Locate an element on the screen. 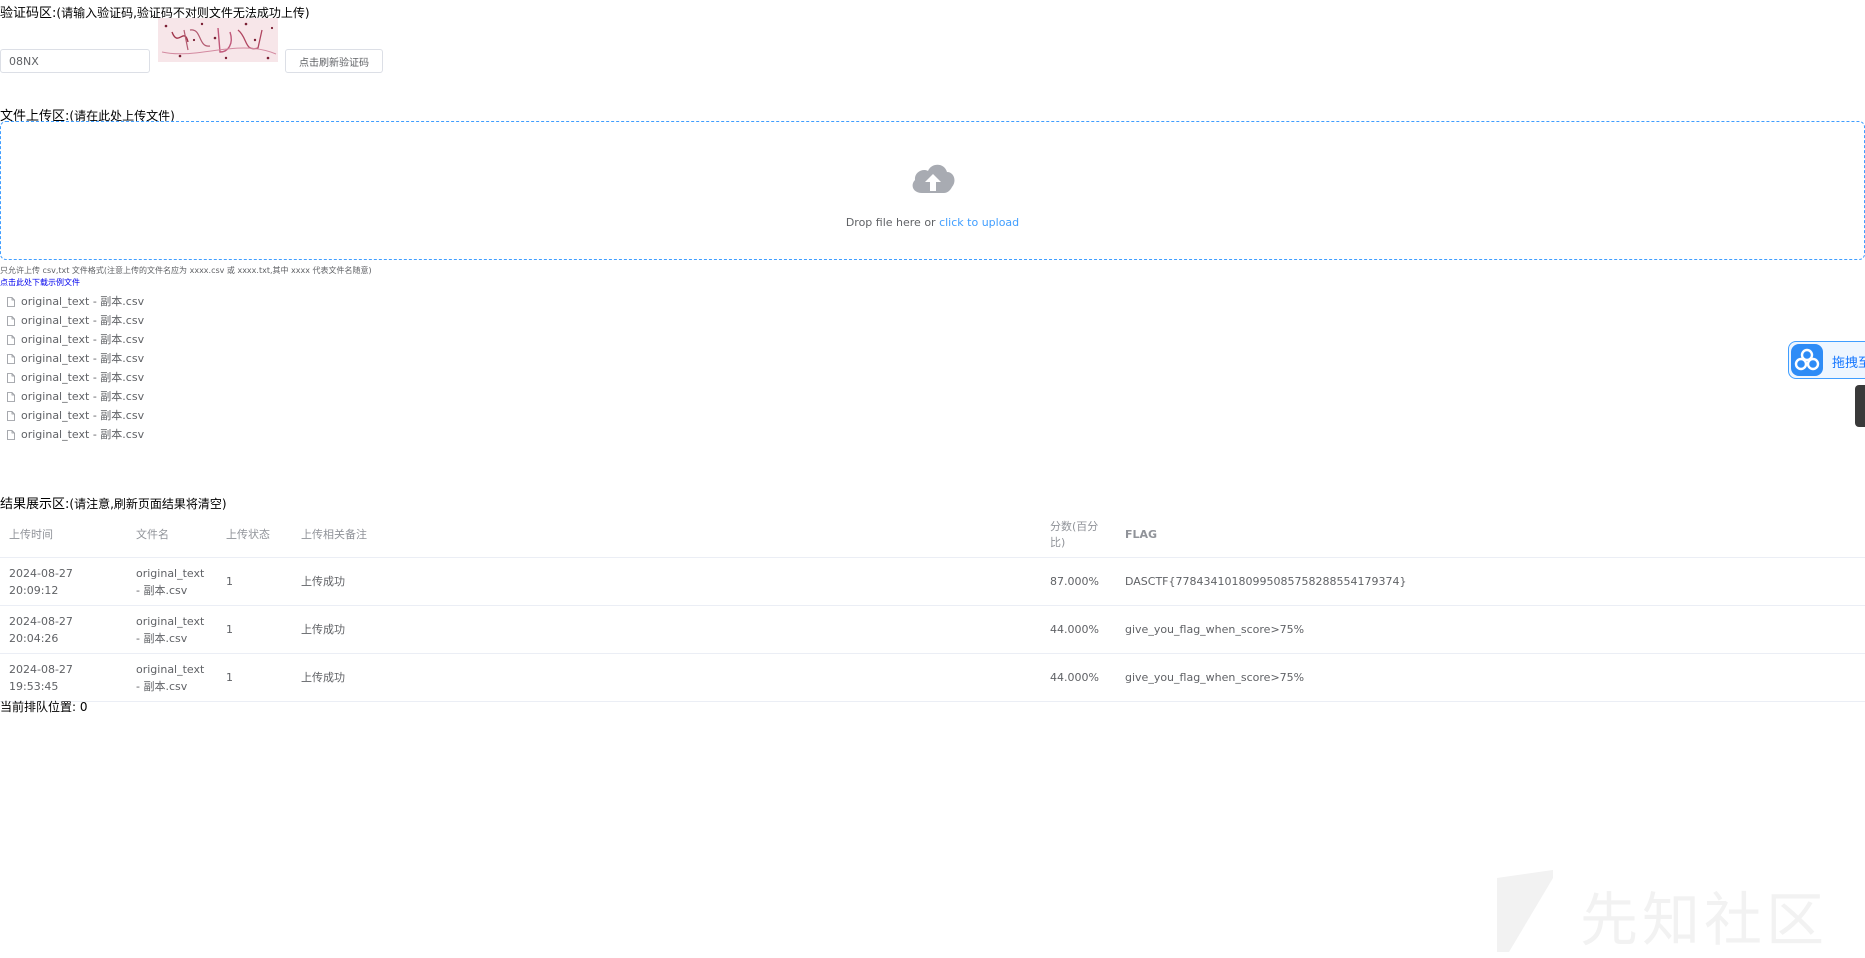  cell-upload-time: 2024-08-27 20:04:26 is located at coordinates (63, 629).